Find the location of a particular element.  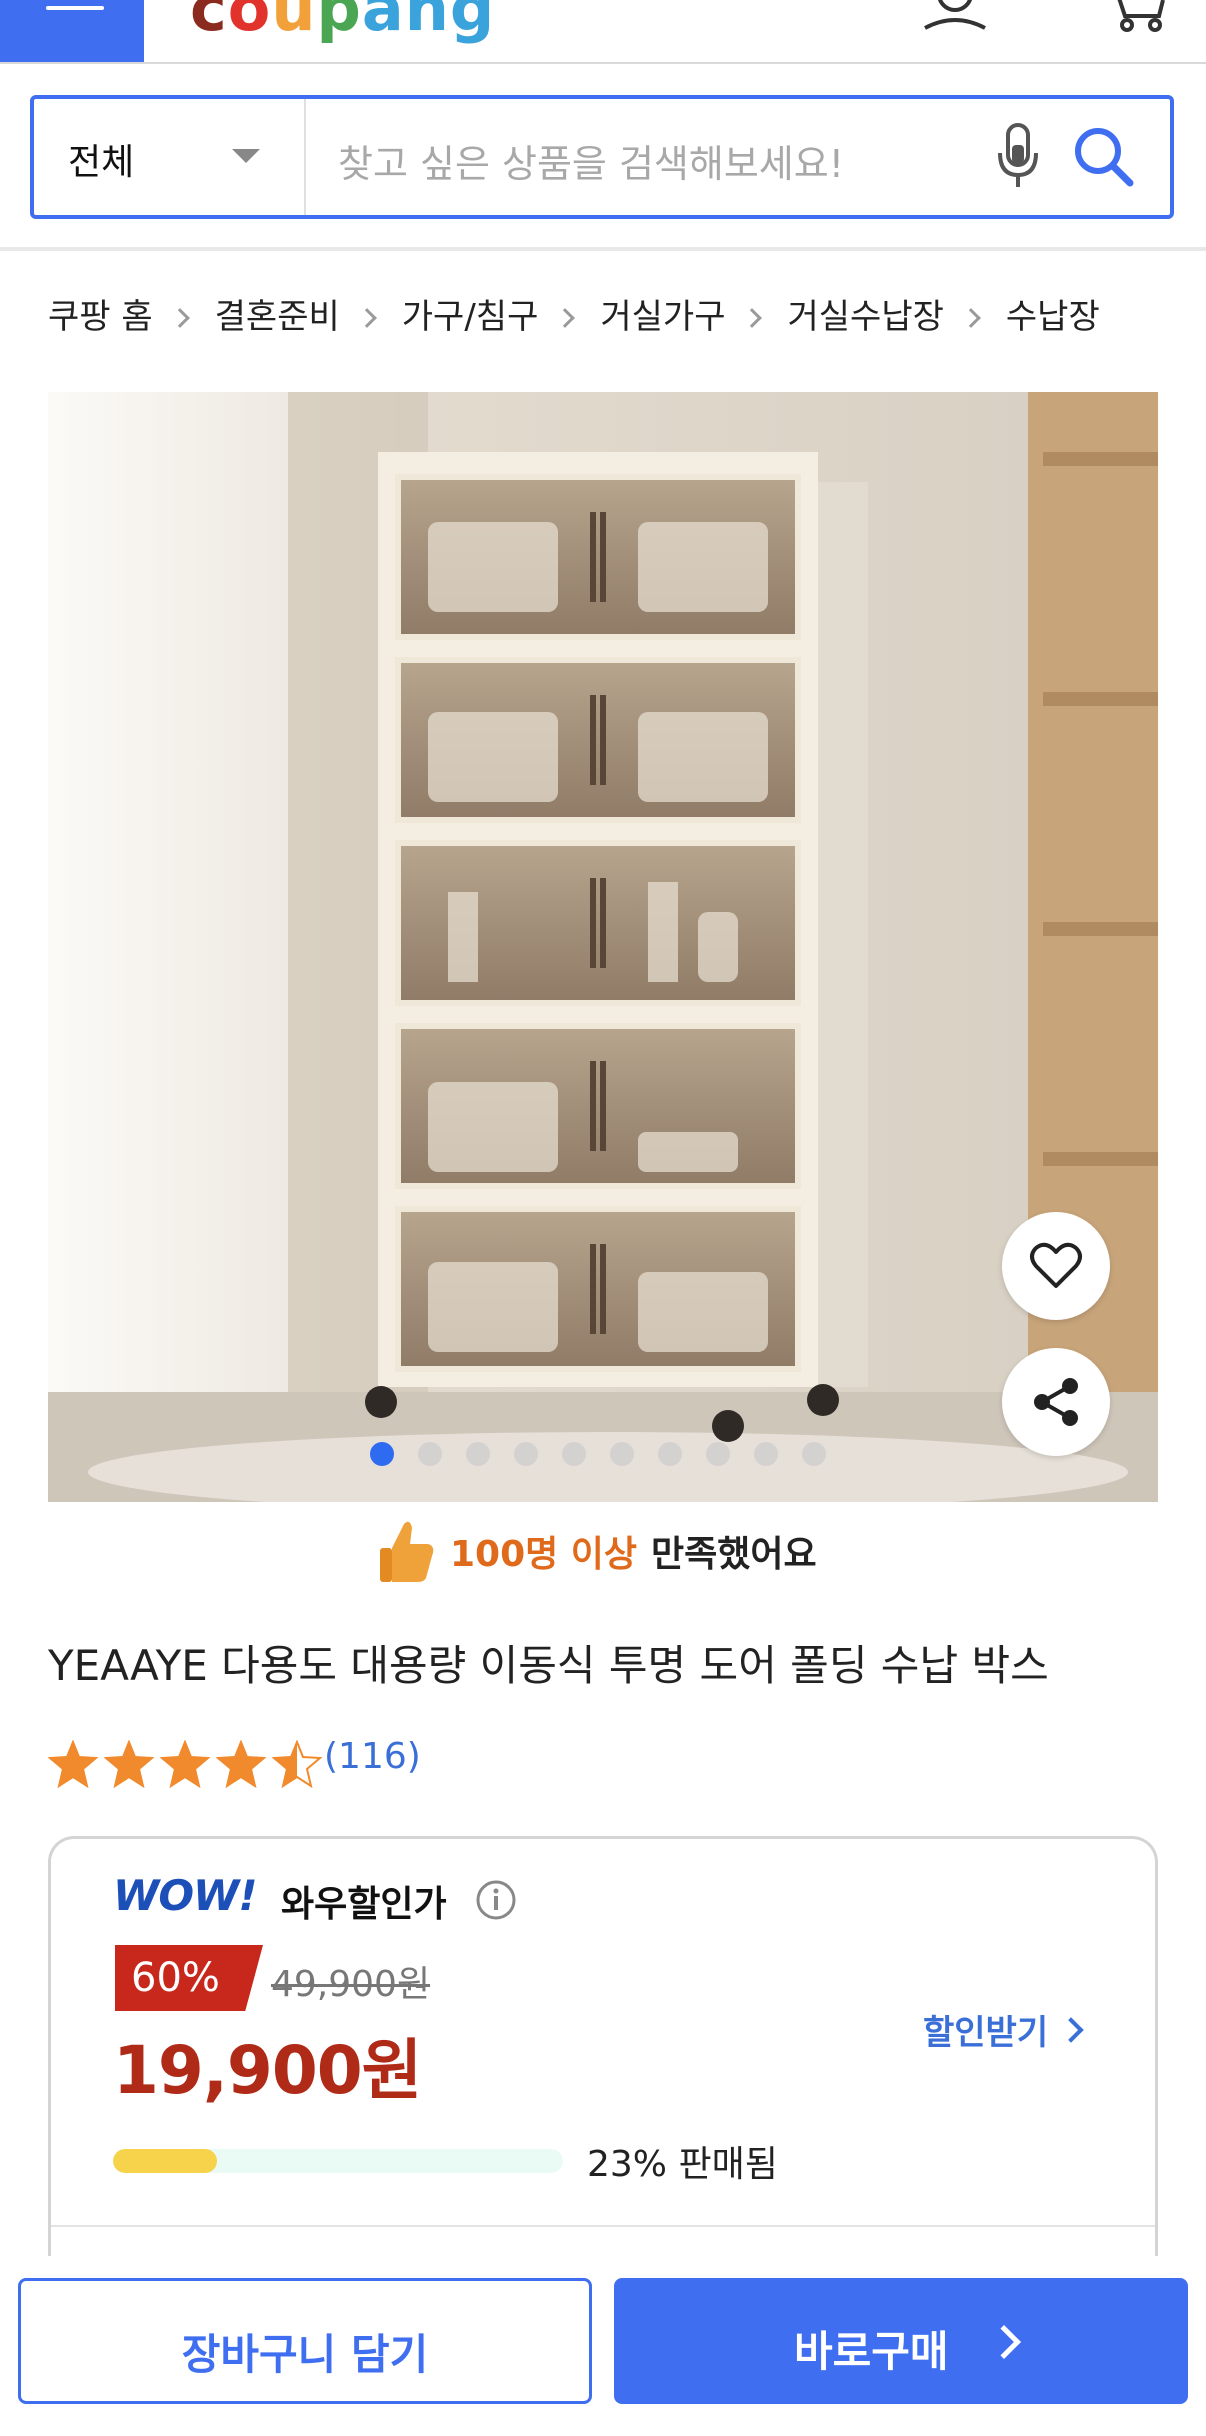

breadcrumb-item-living-furniture: 거실가구 is located at coordinates (662, 313).